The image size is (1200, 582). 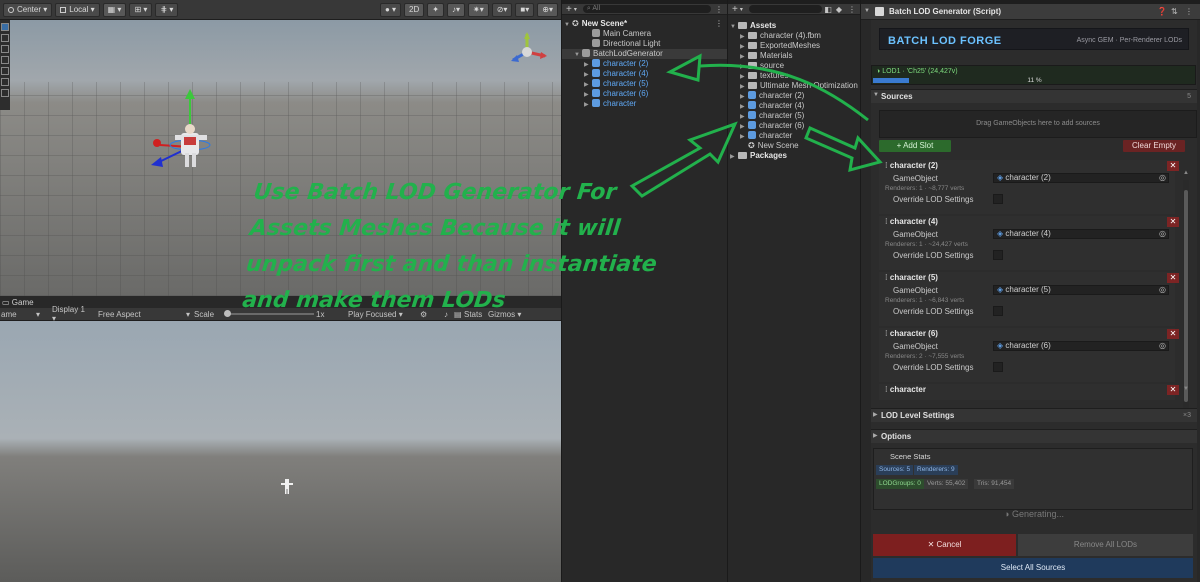 I want to click on effects-toggle: ✷ ▾, so click(x=478, y=9).